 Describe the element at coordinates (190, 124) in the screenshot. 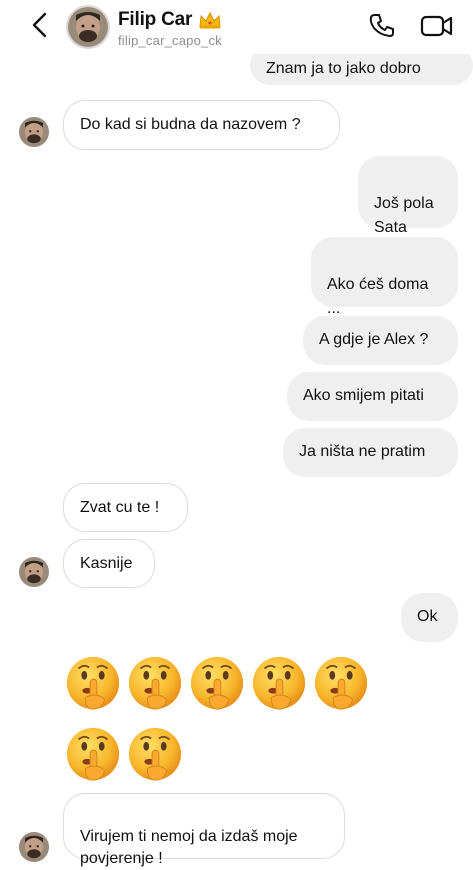

I see `message-text: Do kad si budna da nazovem ?` at that location.